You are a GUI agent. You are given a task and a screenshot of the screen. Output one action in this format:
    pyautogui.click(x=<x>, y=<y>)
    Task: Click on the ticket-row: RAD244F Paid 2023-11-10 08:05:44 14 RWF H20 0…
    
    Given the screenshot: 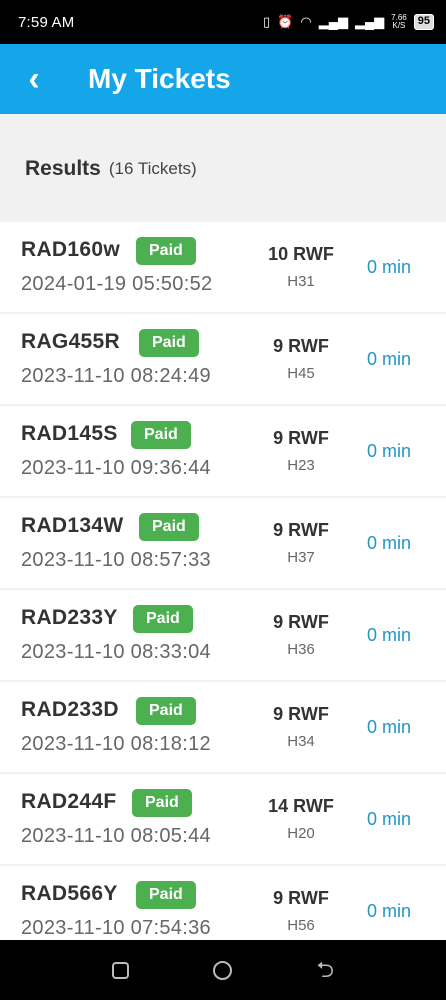 What is the action you would take?
    pyautogui.click(x=223, y=819)
    